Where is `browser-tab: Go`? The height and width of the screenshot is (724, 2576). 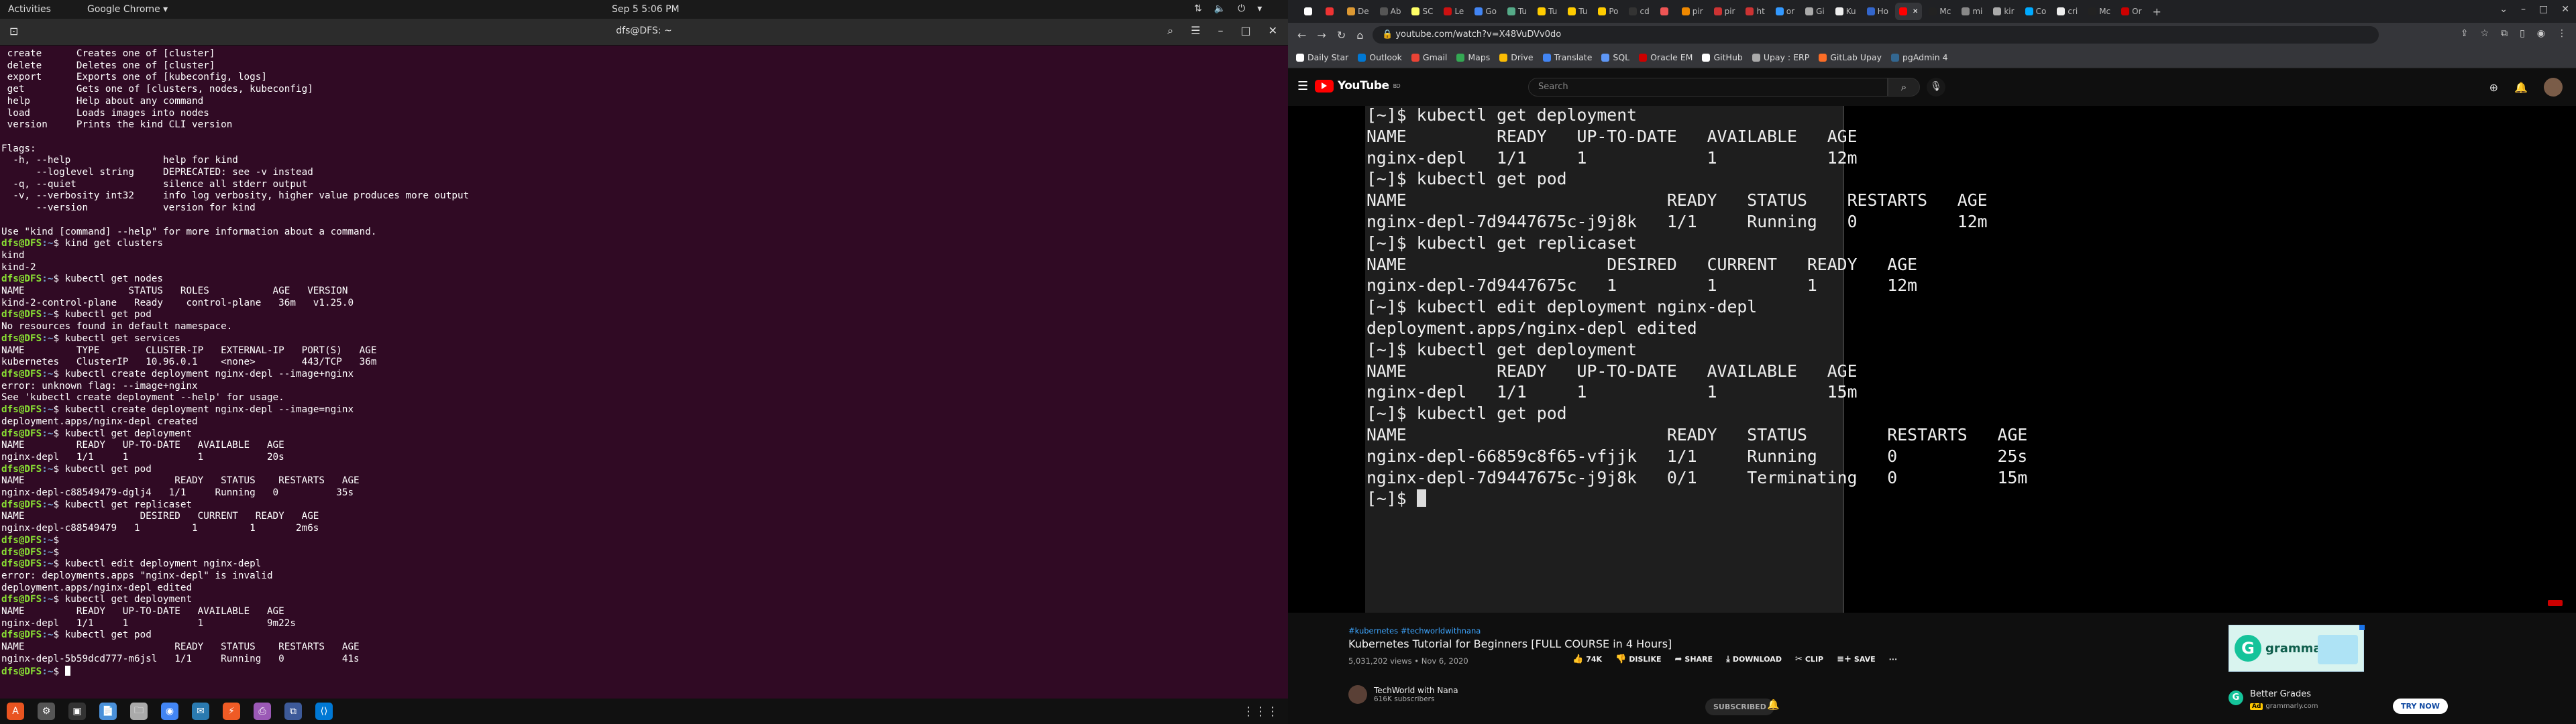 browser-tab: Go is located at coordinates (1485, 11).